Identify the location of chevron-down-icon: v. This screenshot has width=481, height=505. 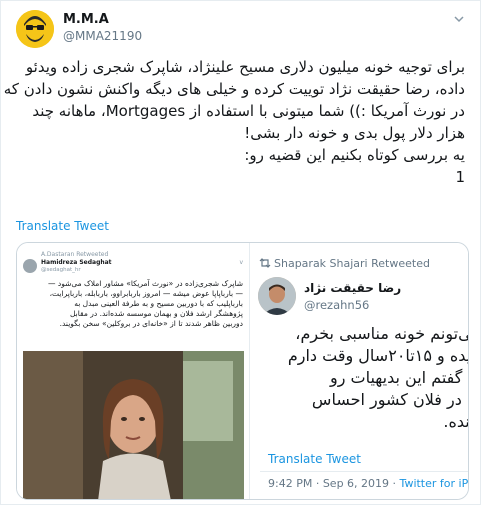
(241, 262).